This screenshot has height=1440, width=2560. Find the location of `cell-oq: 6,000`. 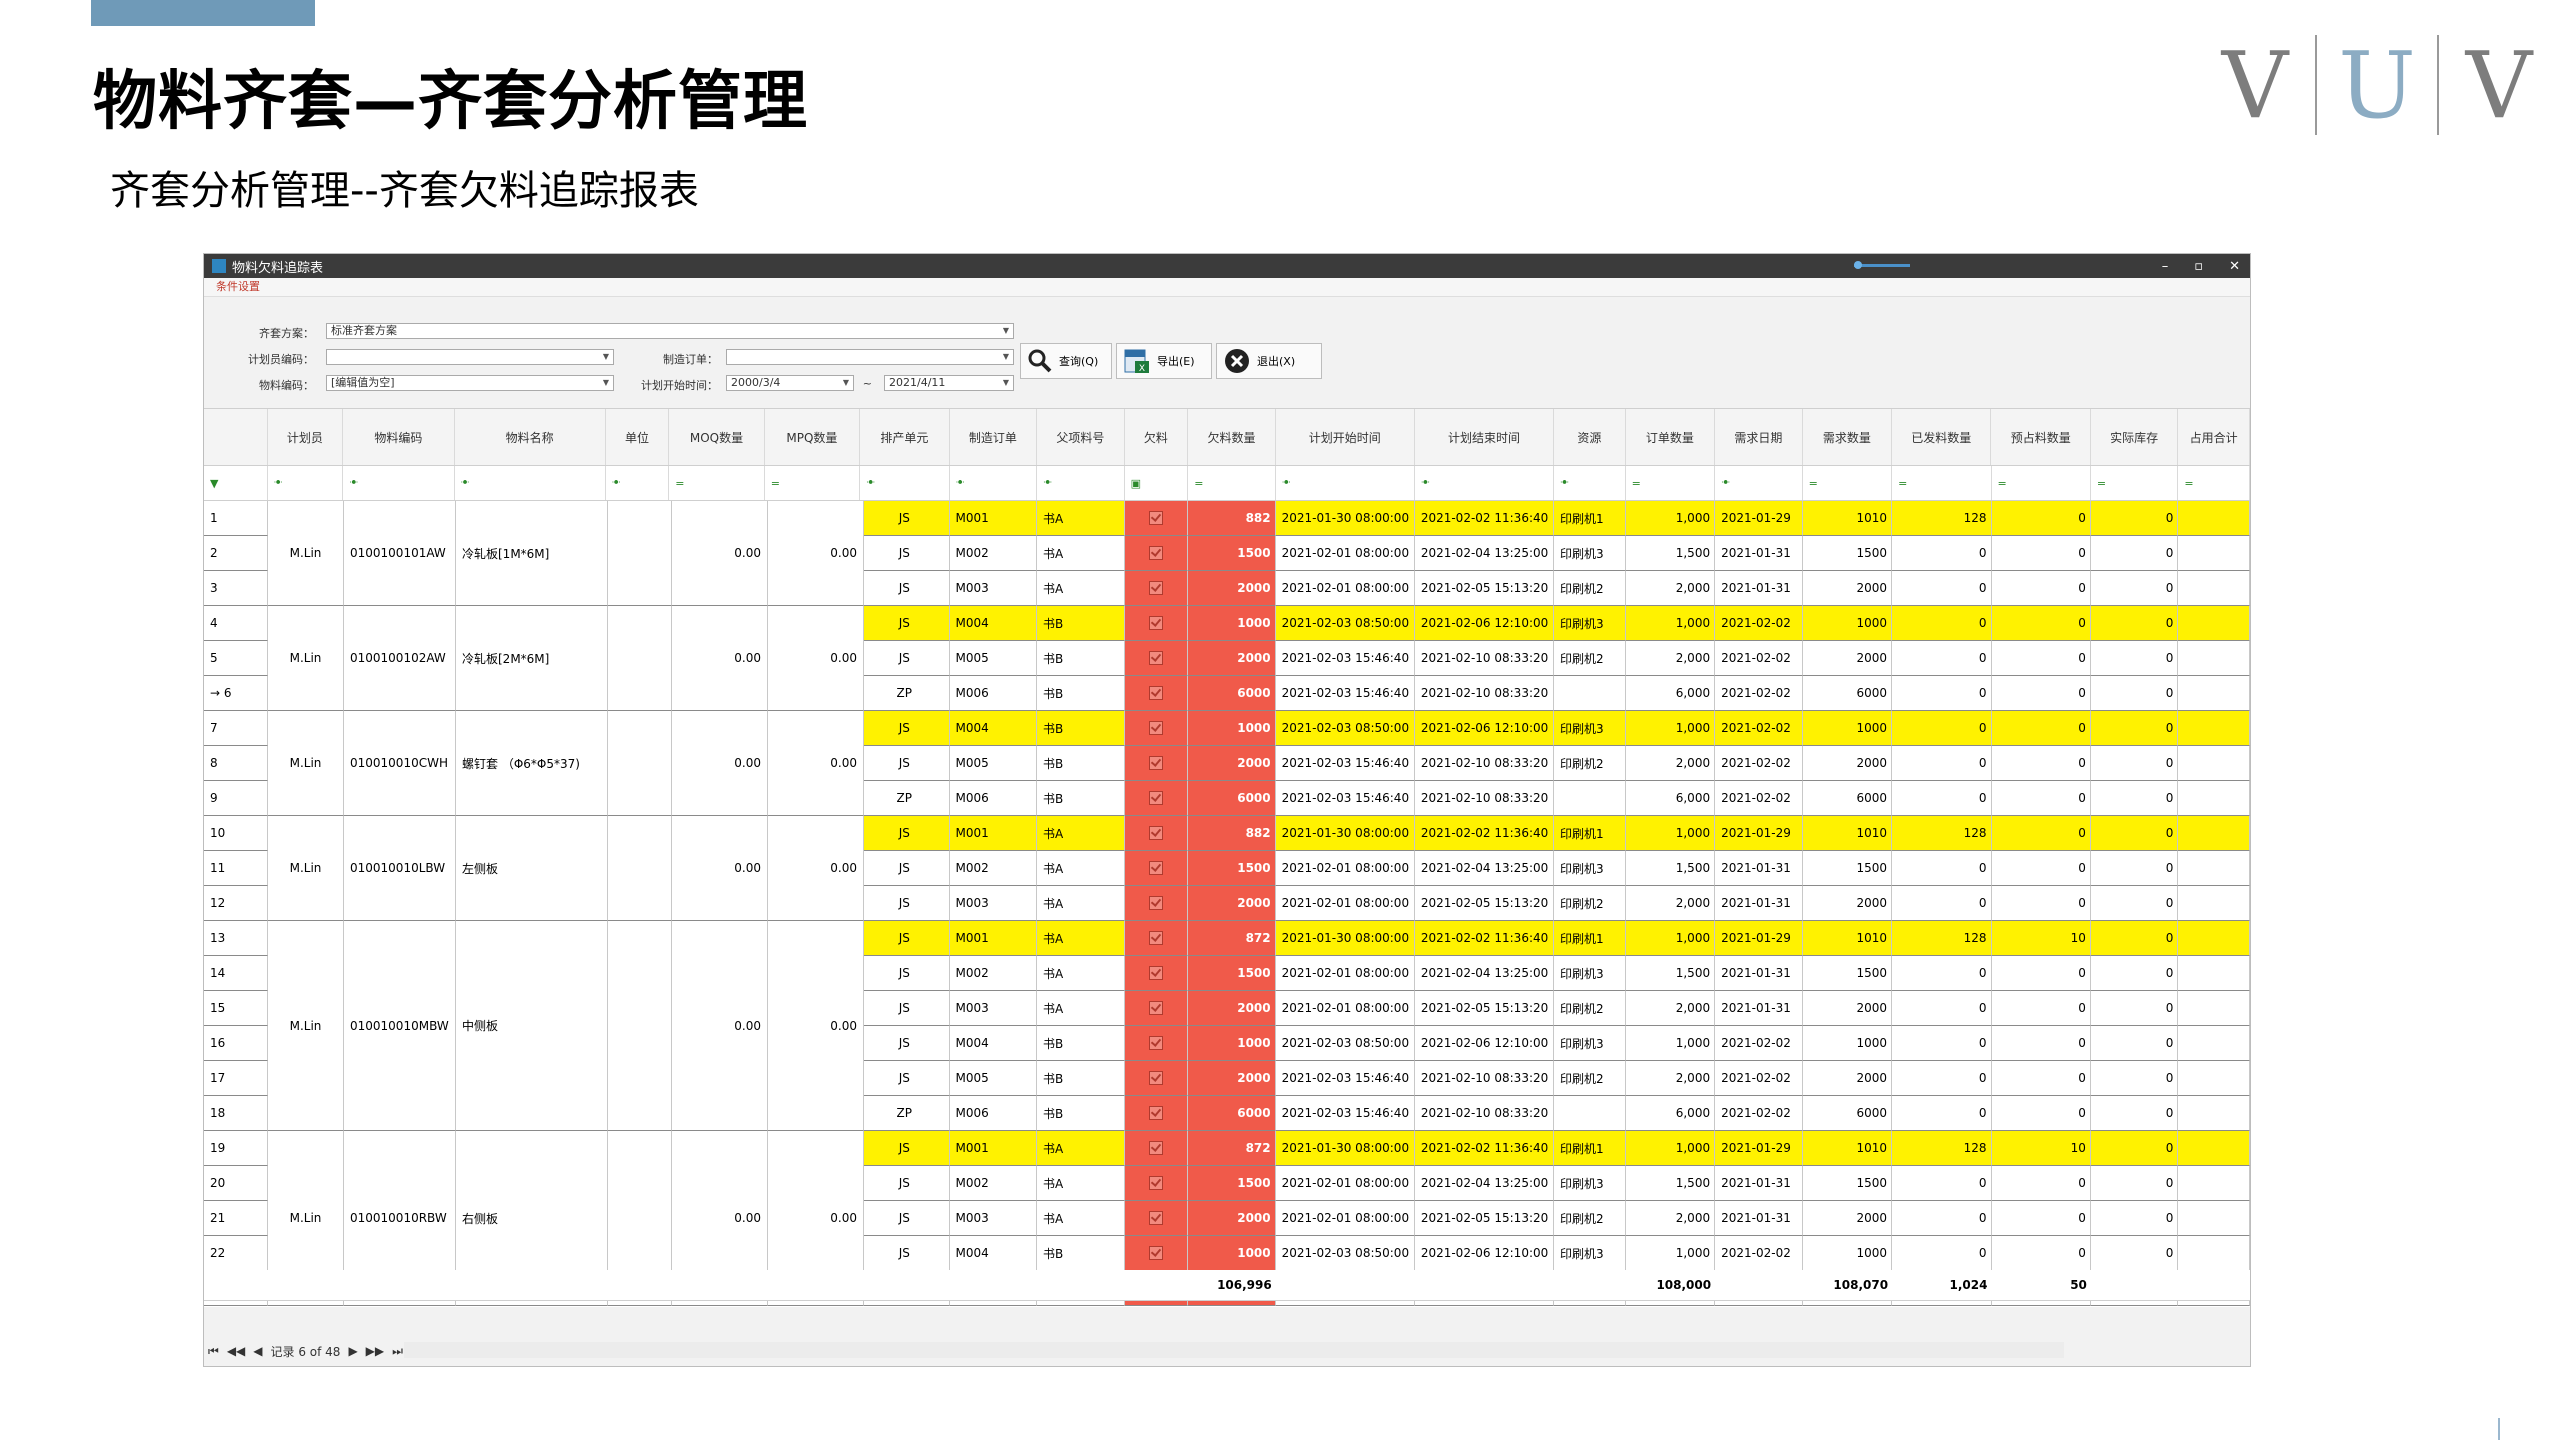

cell-oq: 6,000 is located at coordinates (1670, 1113).